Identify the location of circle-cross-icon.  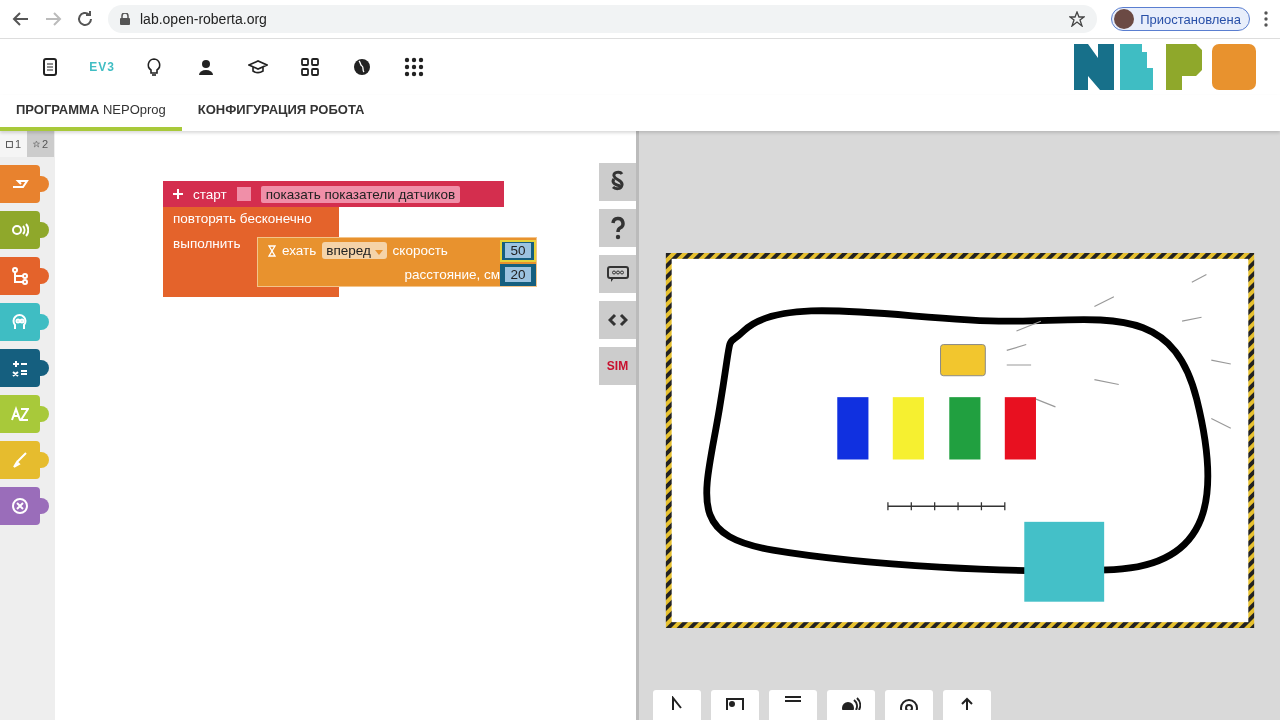
(20, 506).